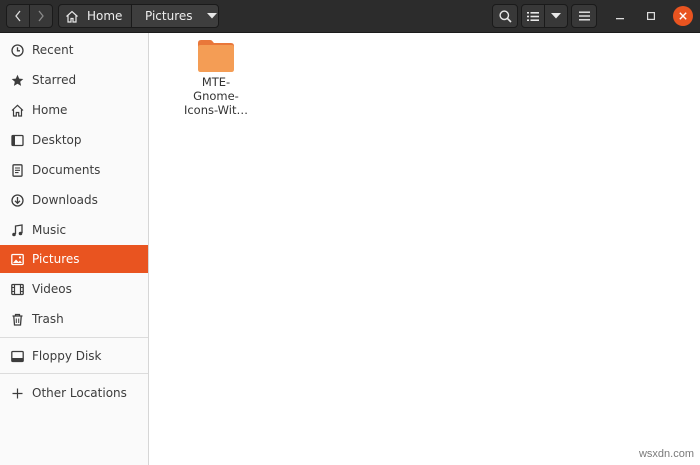 This screenshot has height=465, width=700. I want to click on sidebar-item-documents: Documents, so click(74, 170).